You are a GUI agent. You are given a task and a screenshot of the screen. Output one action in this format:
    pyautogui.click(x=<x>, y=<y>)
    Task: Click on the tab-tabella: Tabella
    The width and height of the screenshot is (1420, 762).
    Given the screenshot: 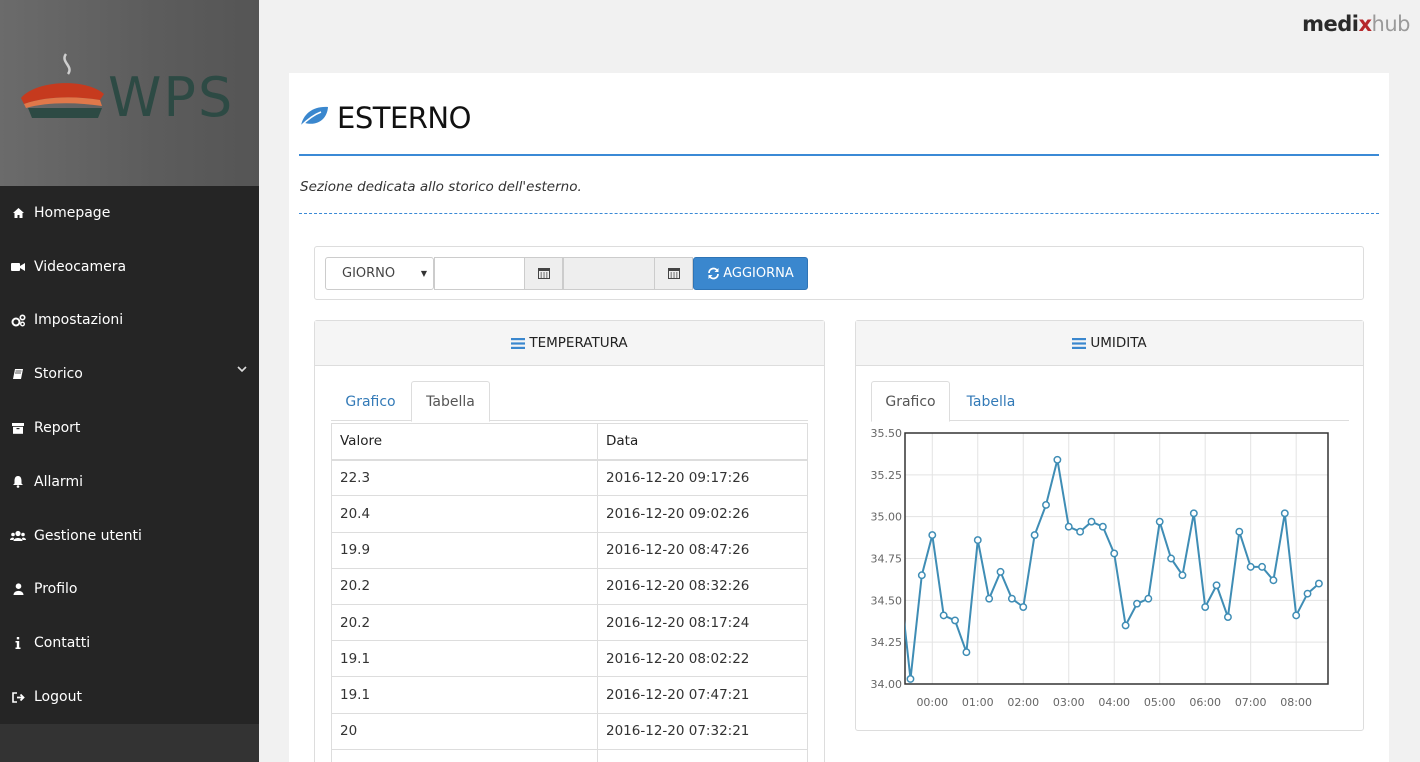 What is the action you would take?
    pyautogui.click(x=450, y=401)
    